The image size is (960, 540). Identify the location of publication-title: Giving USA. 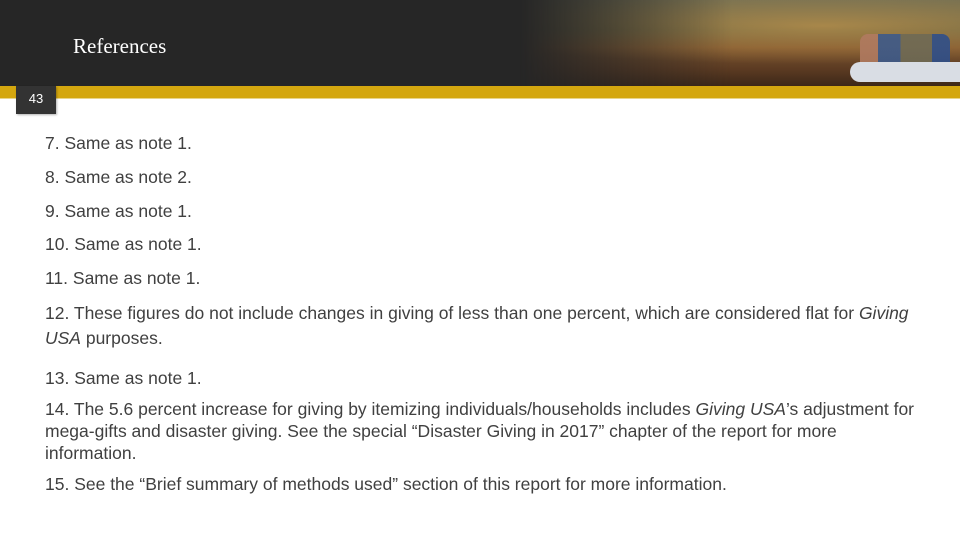
(740, 409).